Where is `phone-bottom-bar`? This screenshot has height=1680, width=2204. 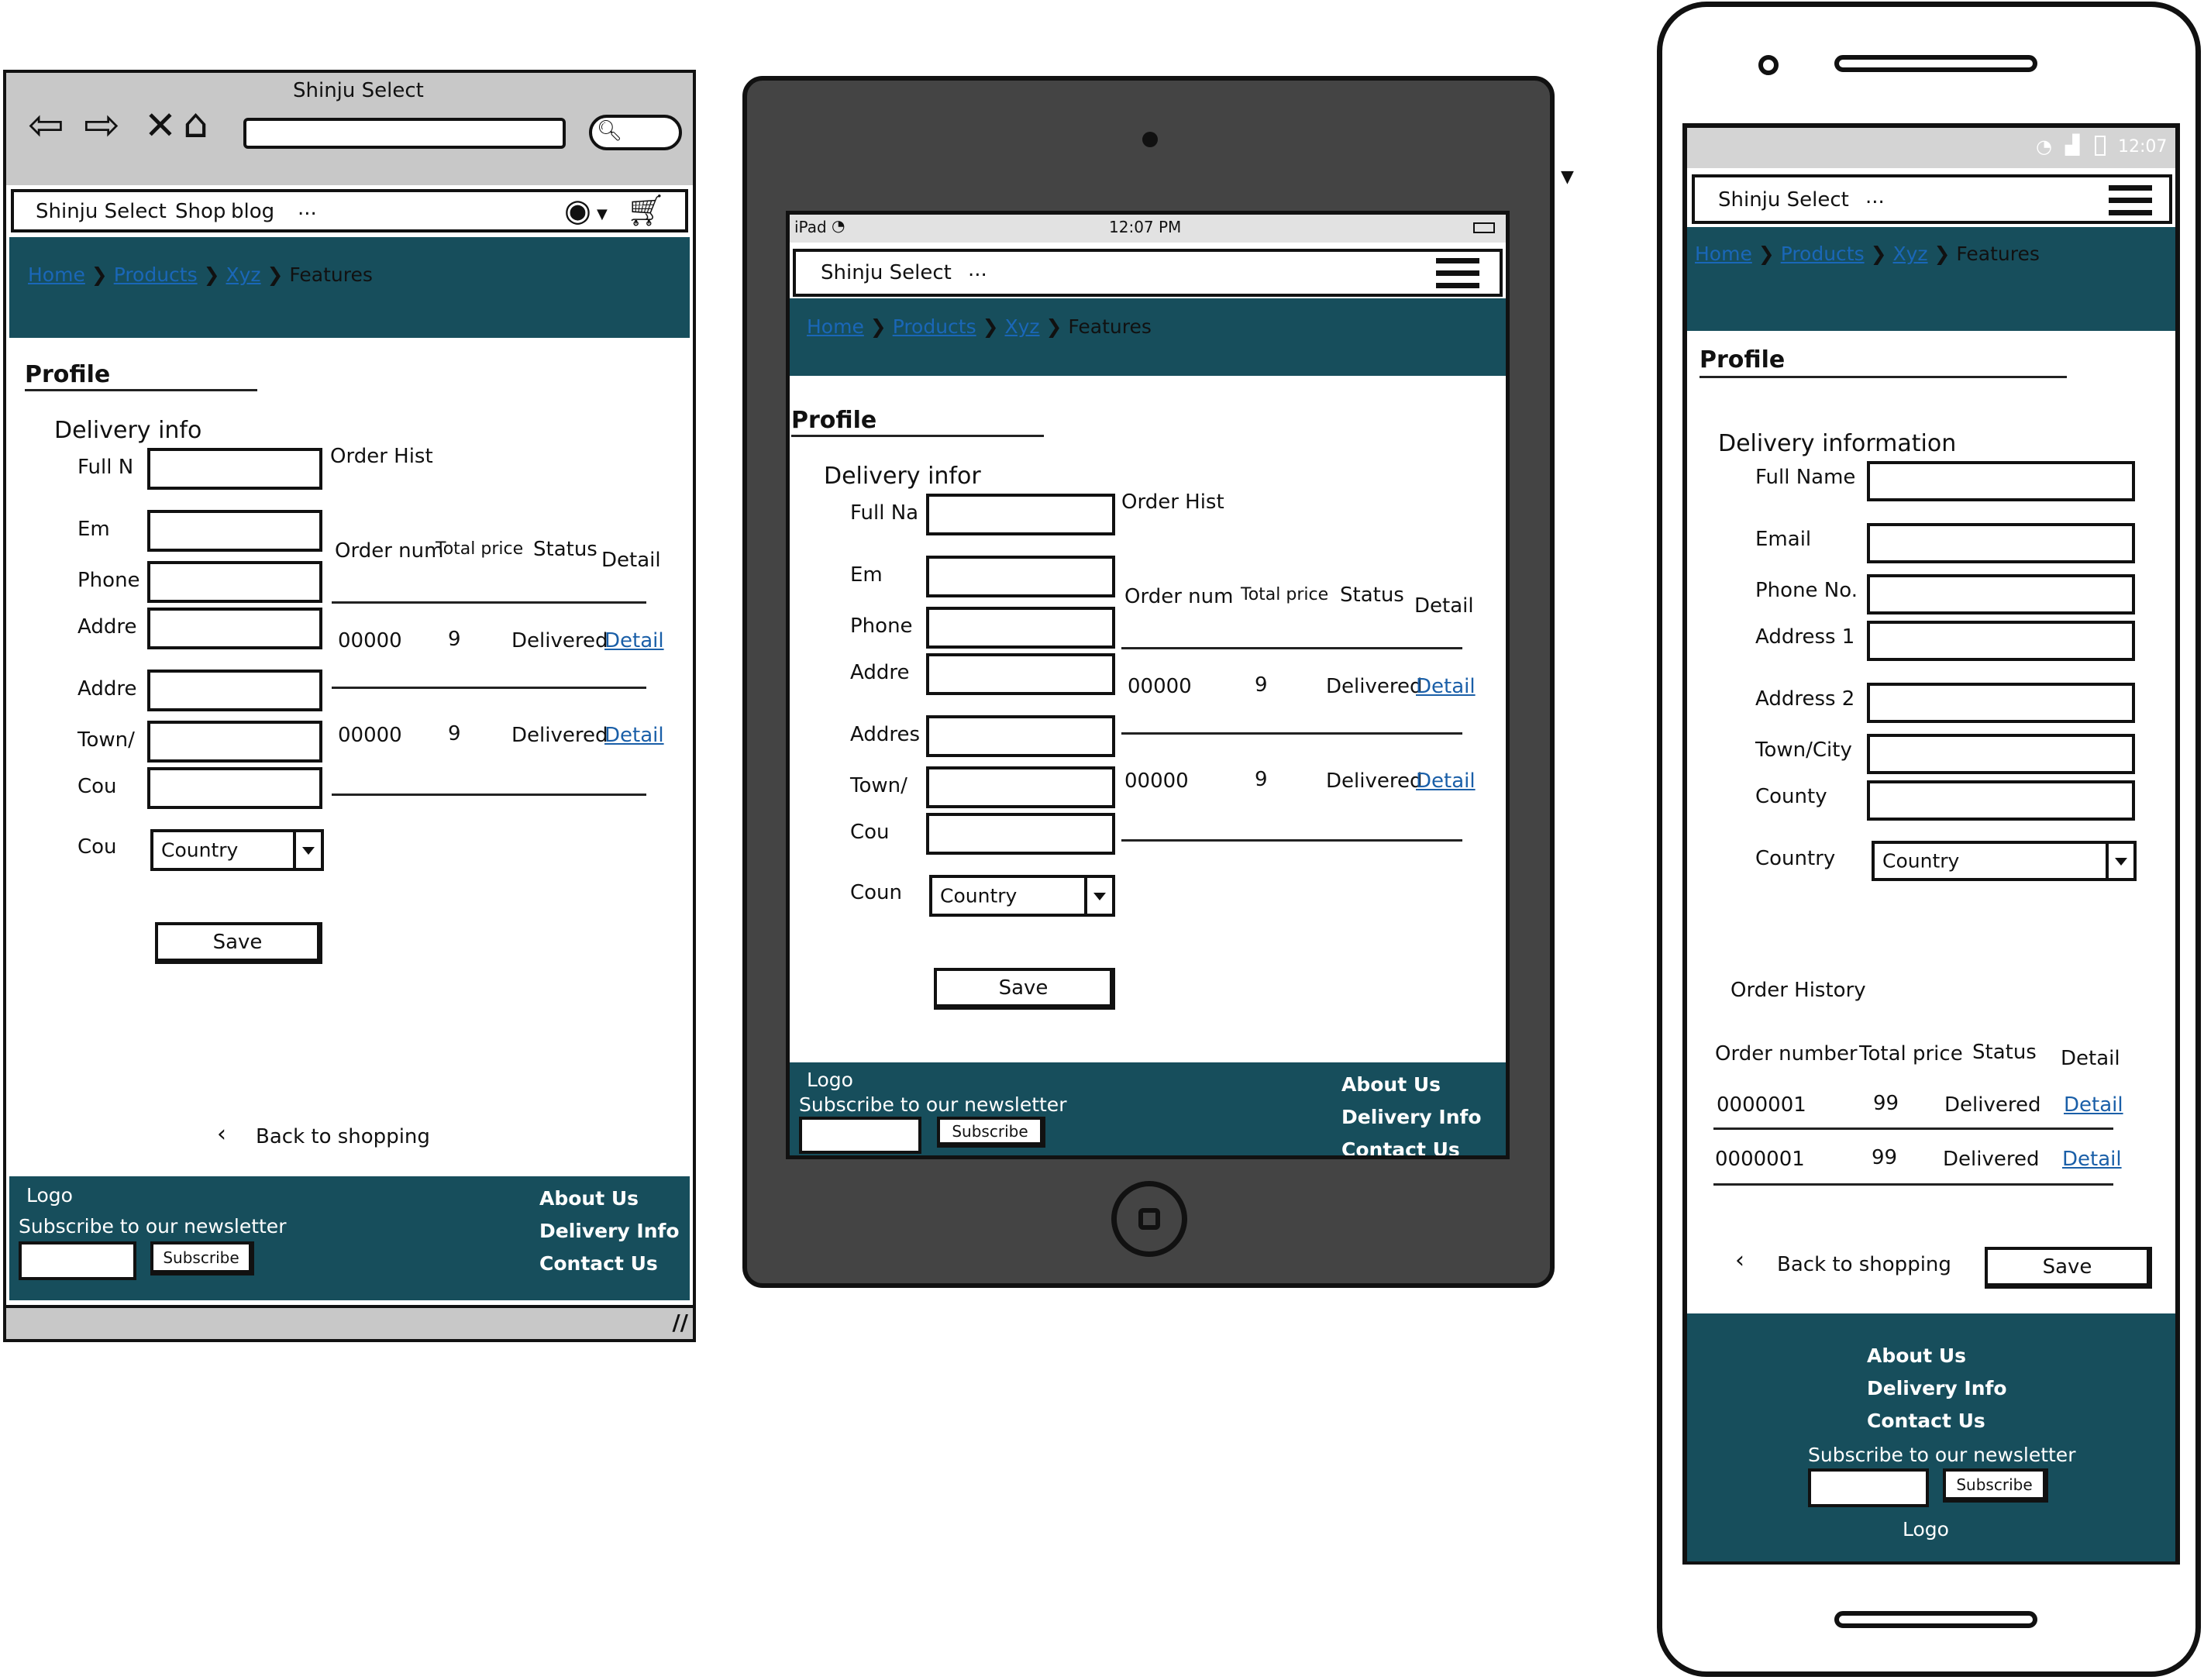 phone-bottom-bar is located at coordinates (1935, 1620).